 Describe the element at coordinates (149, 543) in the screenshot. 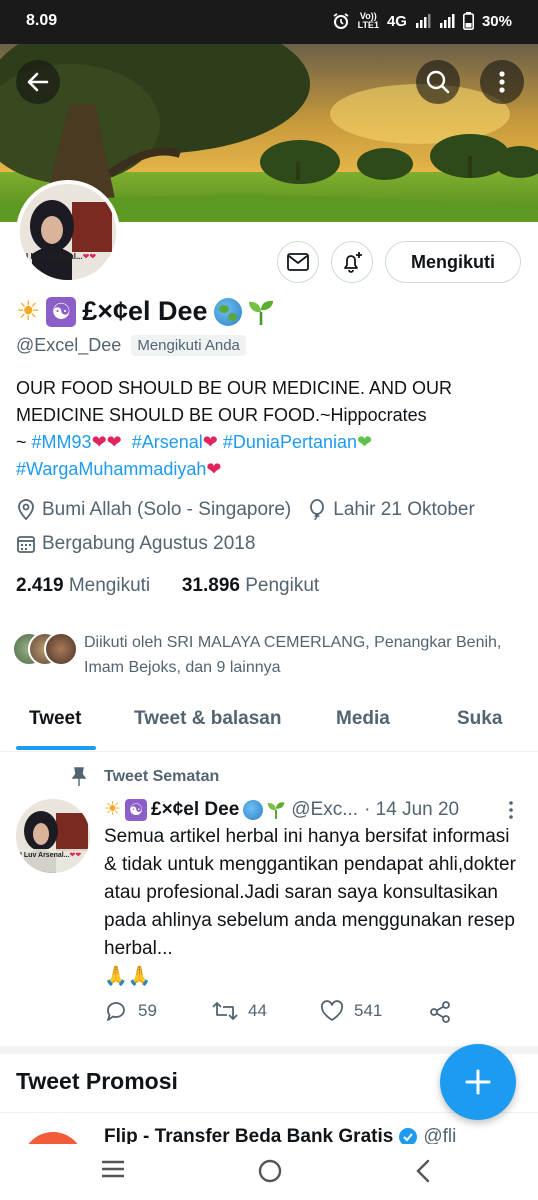

I see `profile-joined: Bergabung Agustus 2018` at that location.